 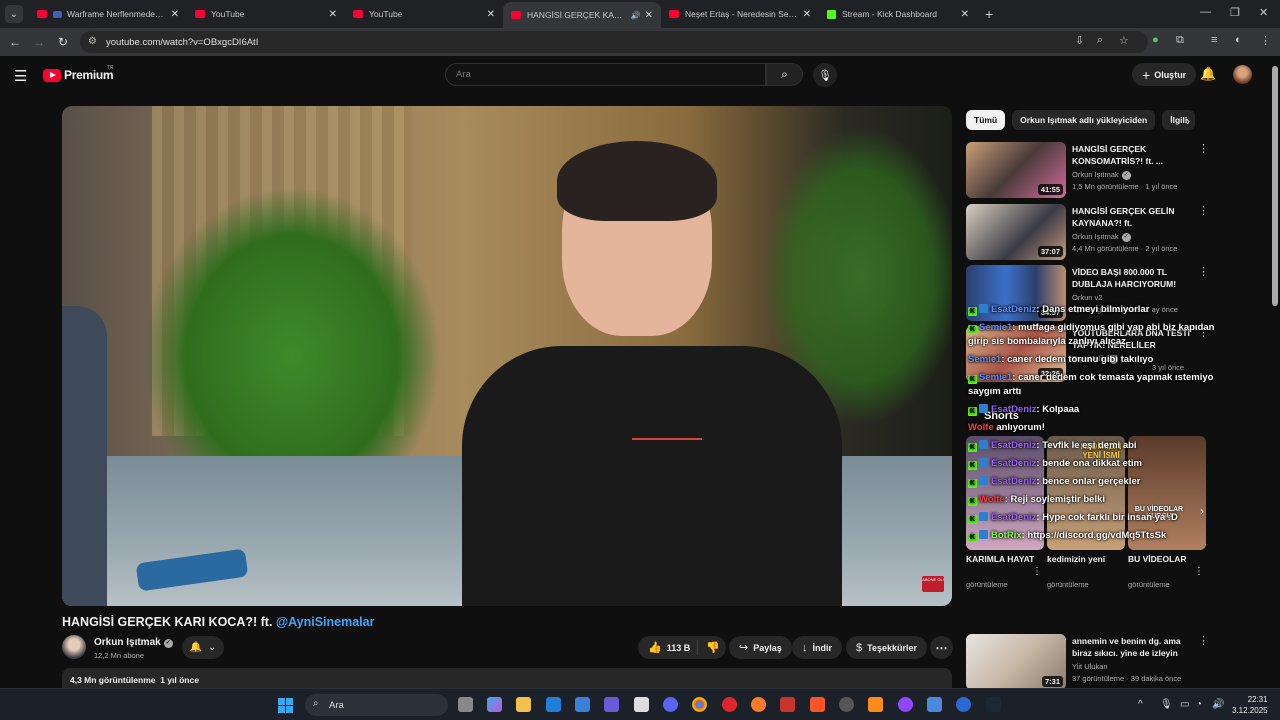 I want to click on create-button: + Oluştur, so click(x=1164, y=74).